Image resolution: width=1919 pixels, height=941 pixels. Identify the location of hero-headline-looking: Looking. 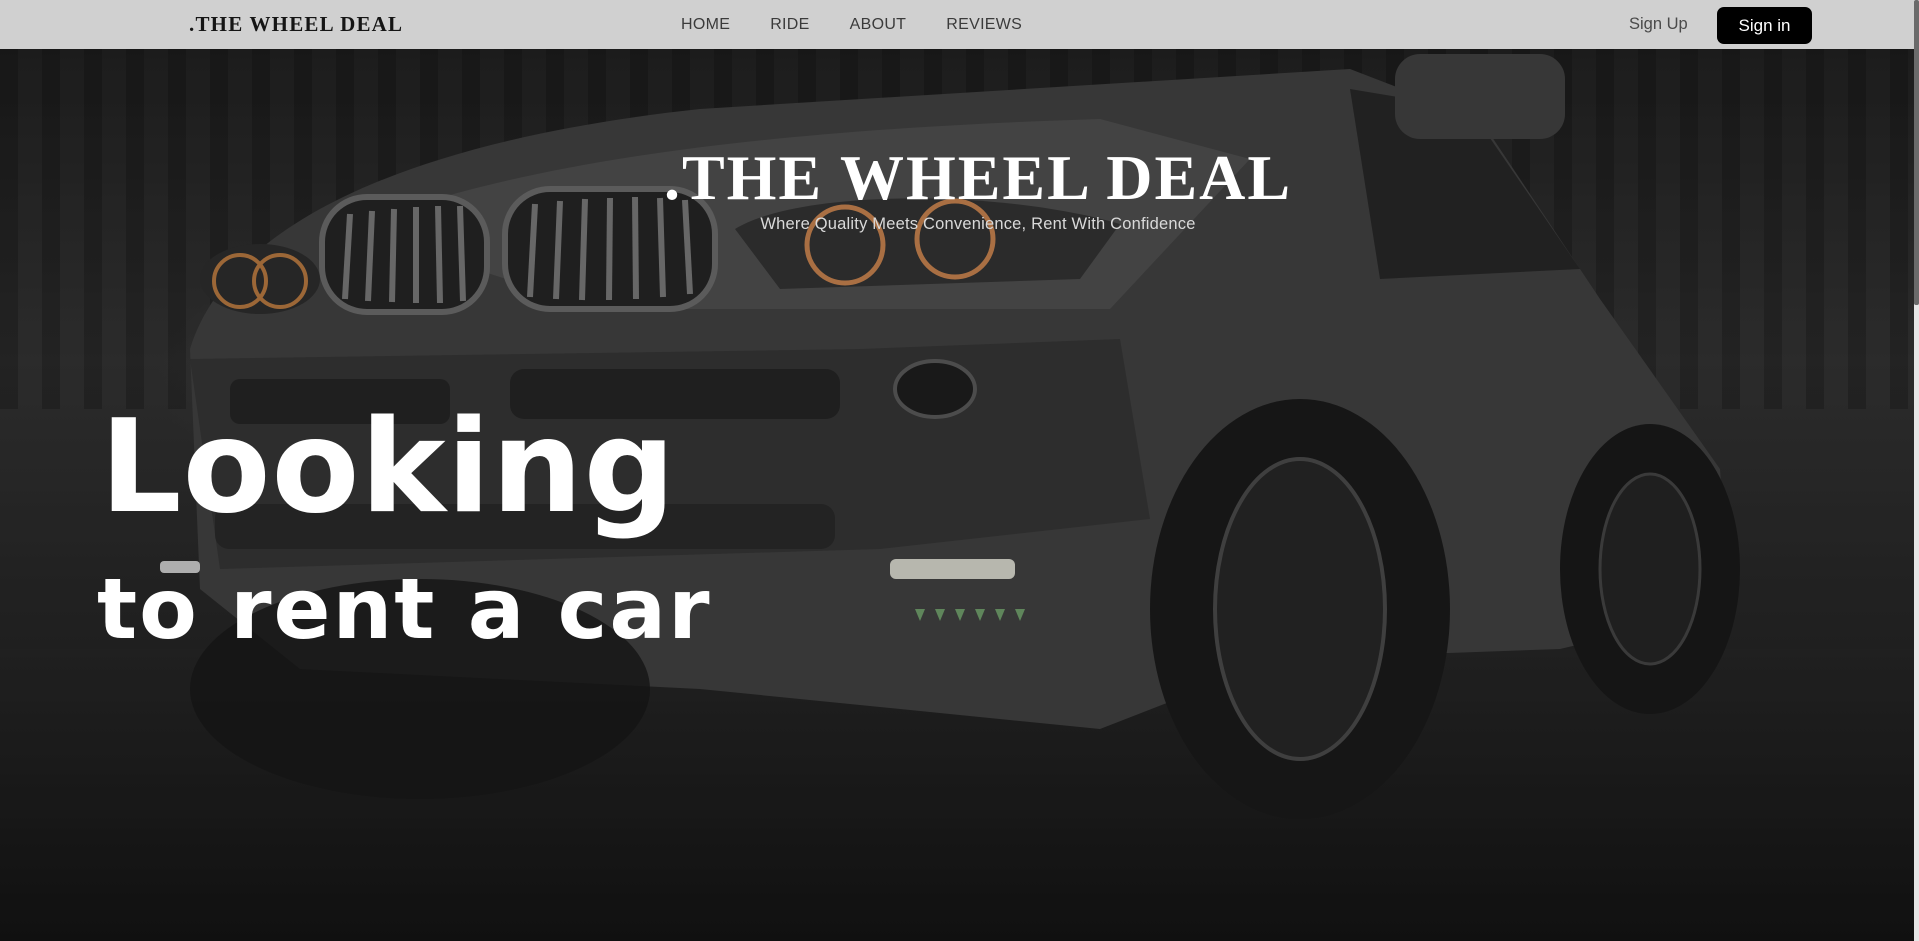
(388, 467).